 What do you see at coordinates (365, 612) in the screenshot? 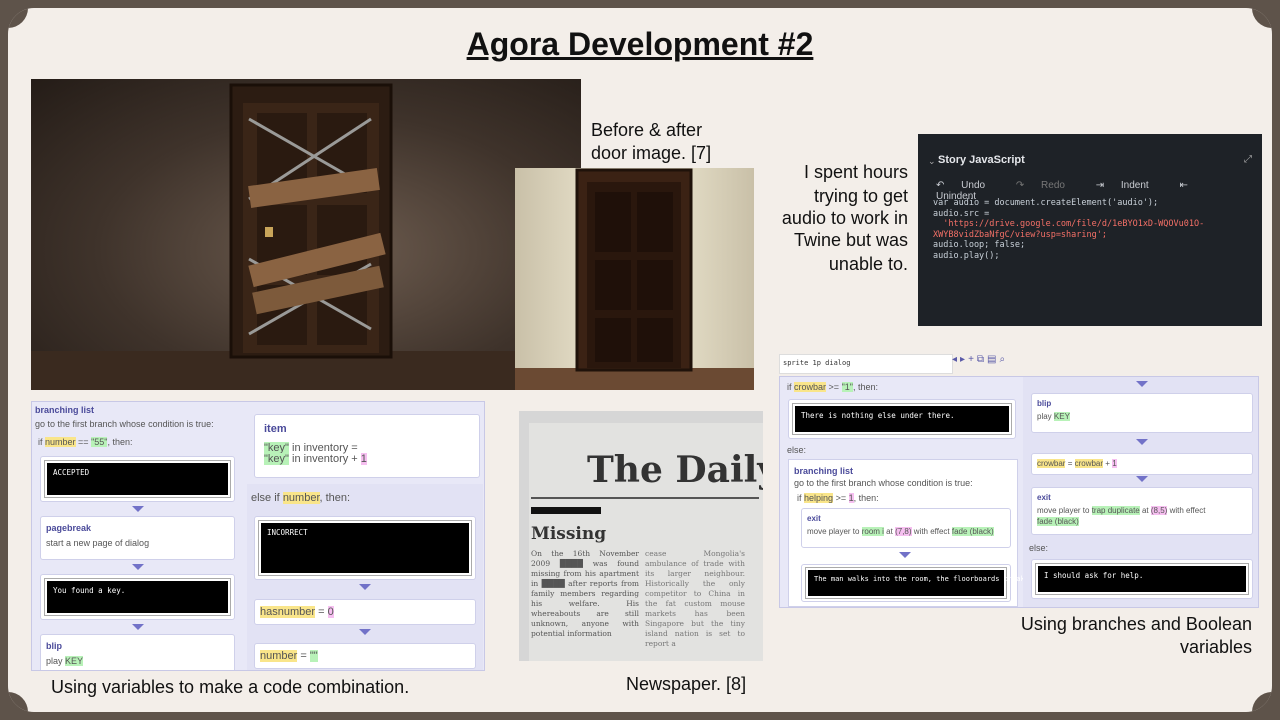
I see `assign-hasnumber-card: hasnumber = 0` at bounding box center [365, 612].